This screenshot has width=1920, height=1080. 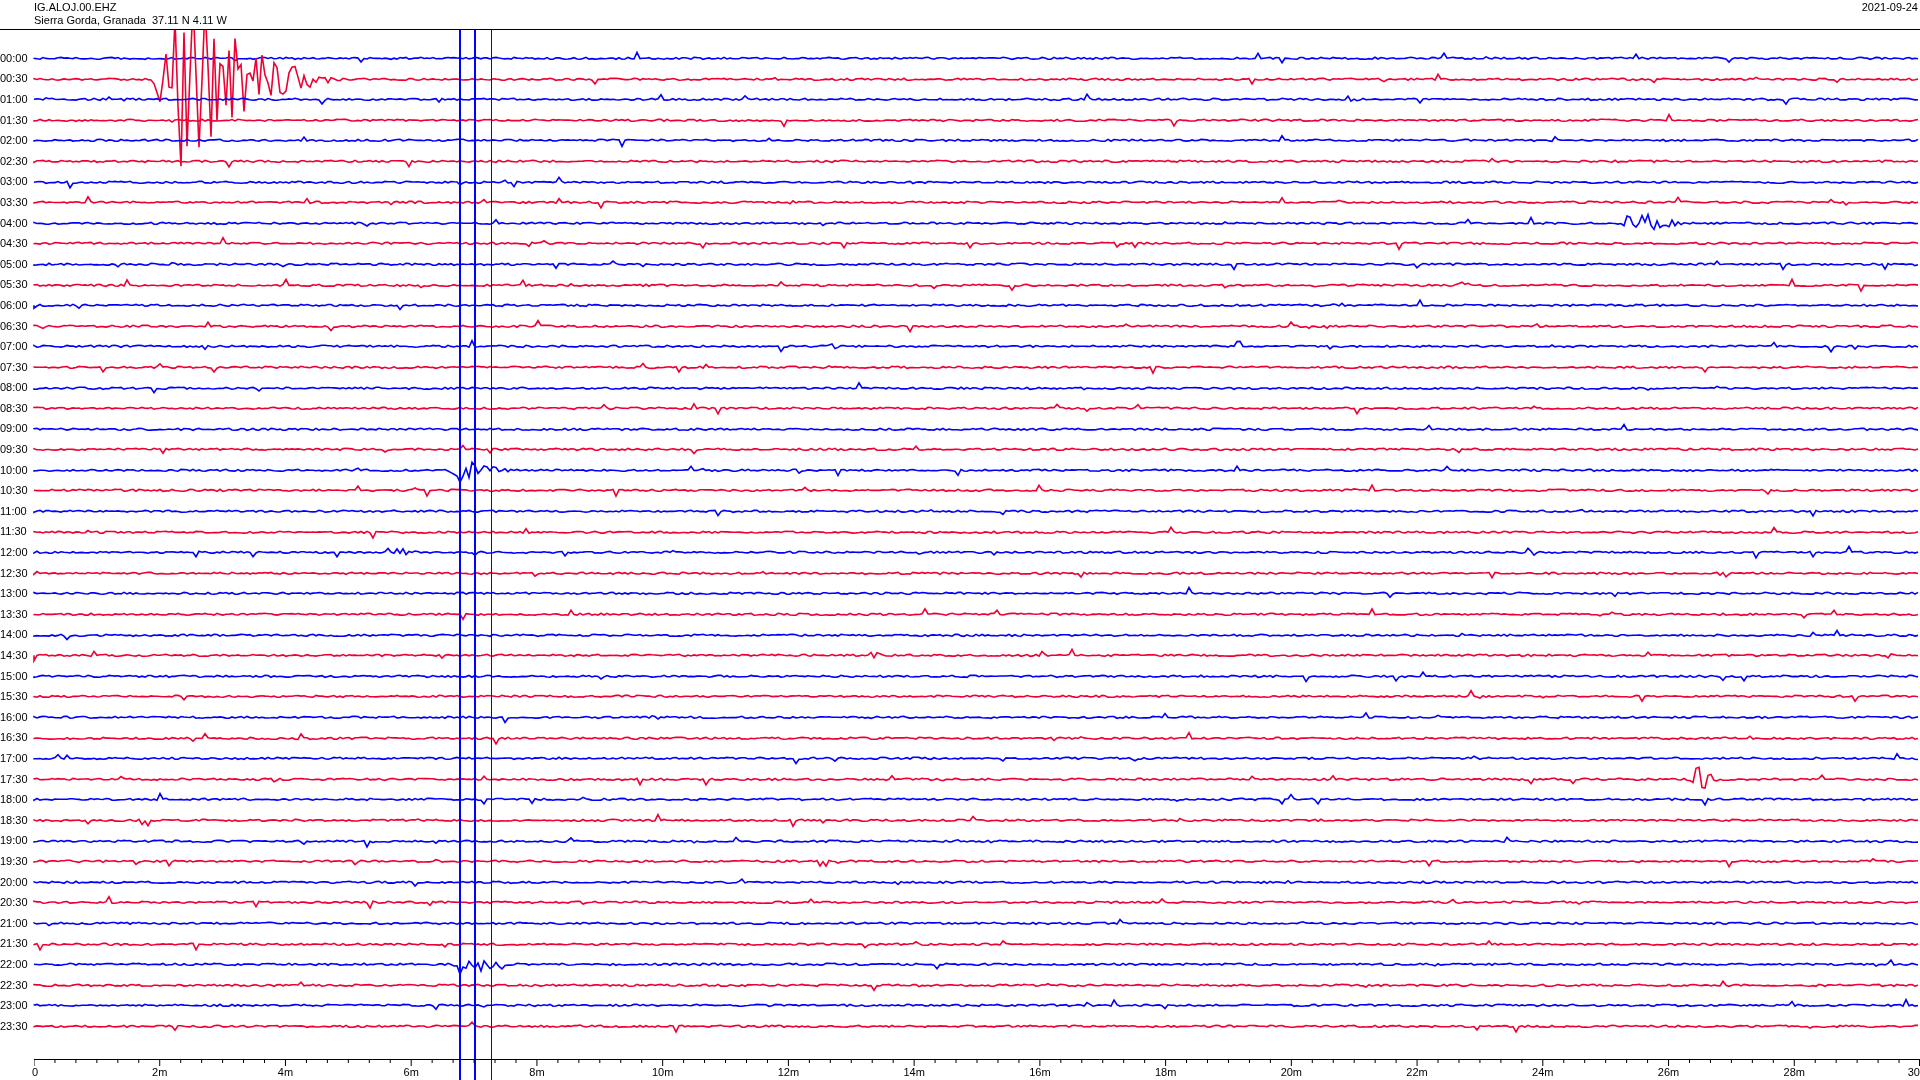 What do you see at coordinates (14, 573) in the screenshot?
I see `time-label: 12:30` at bounding box center [14, 573].